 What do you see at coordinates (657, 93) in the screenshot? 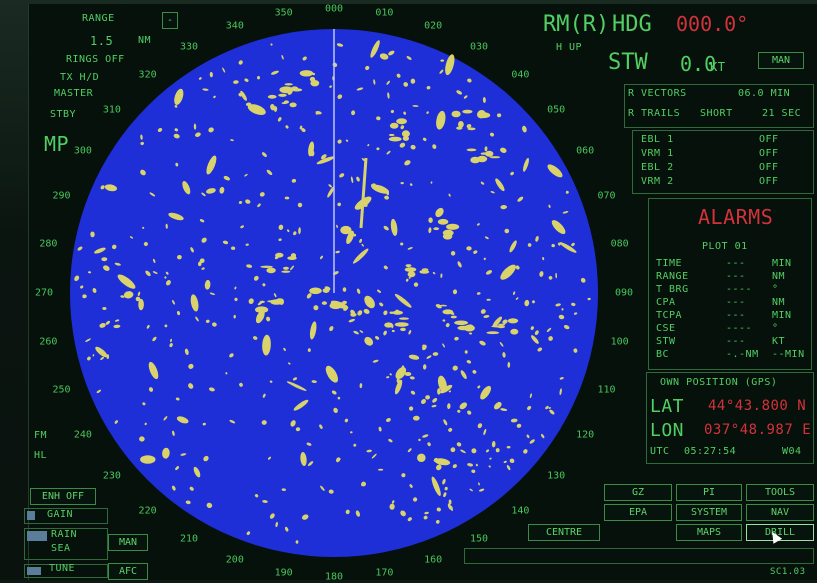
I see `r-vectors-label: R VECTORS` at bounding box center [657, 93].